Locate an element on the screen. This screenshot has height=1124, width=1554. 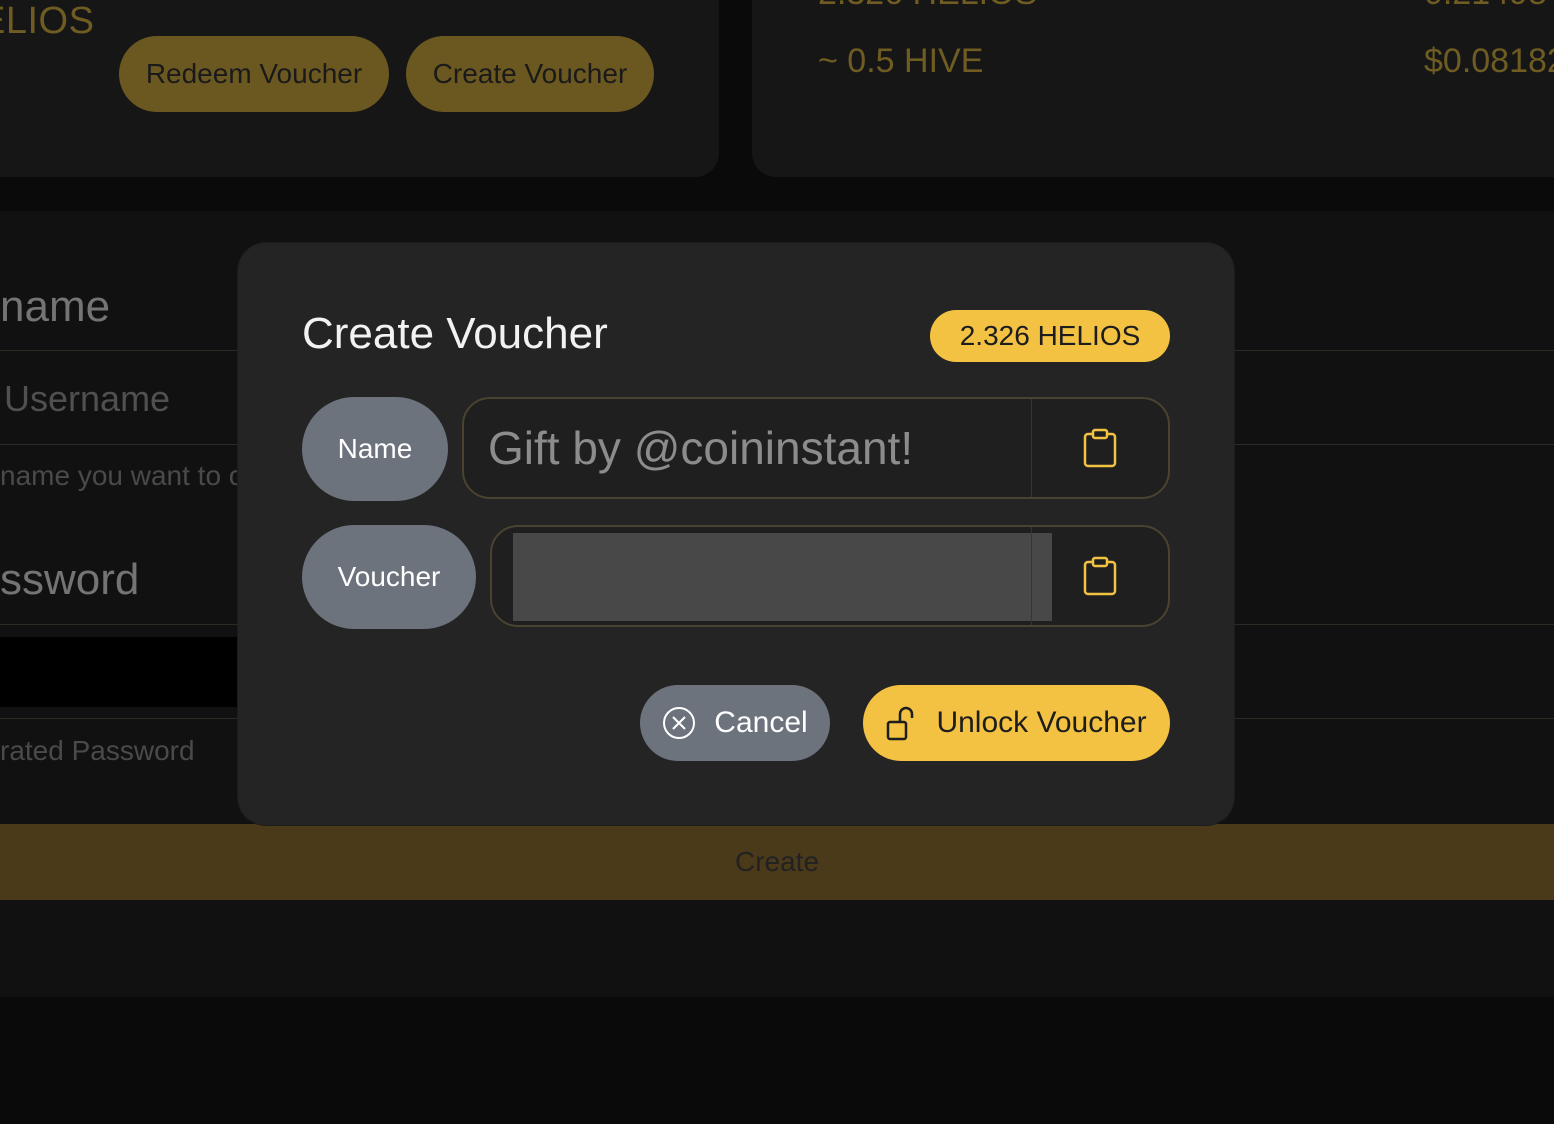
password-label: ssword is located at coordinates (70, 579).